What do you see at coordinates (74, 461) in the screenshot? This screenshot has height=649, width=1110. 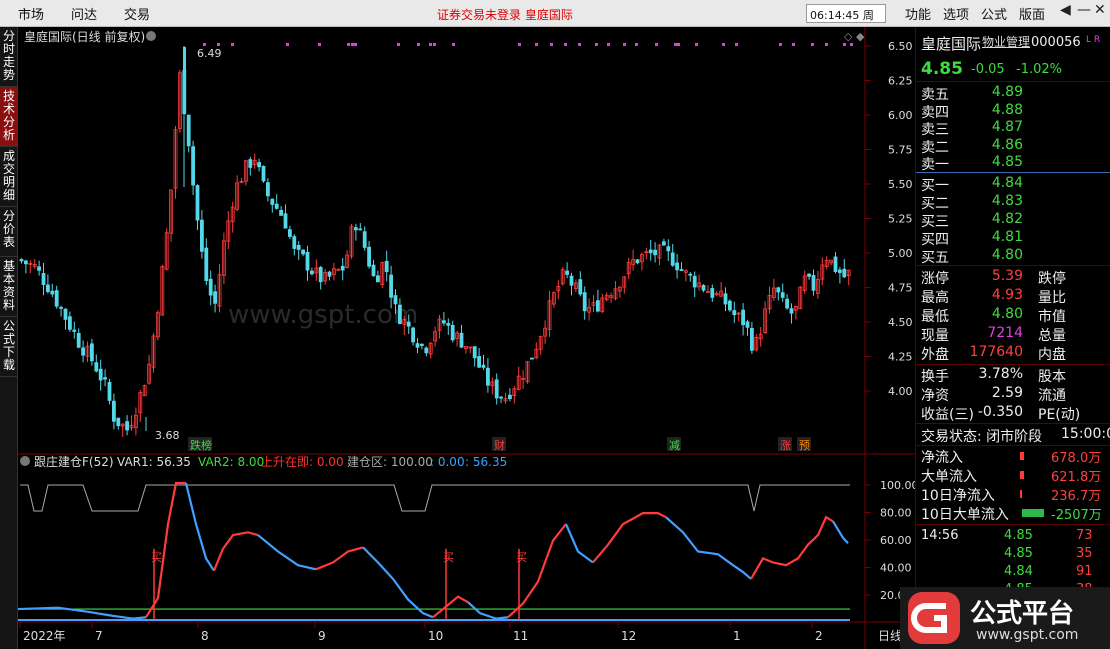 I see `indicator-name: 跟庄建仓F(52)` at bounding box center [74, 461].